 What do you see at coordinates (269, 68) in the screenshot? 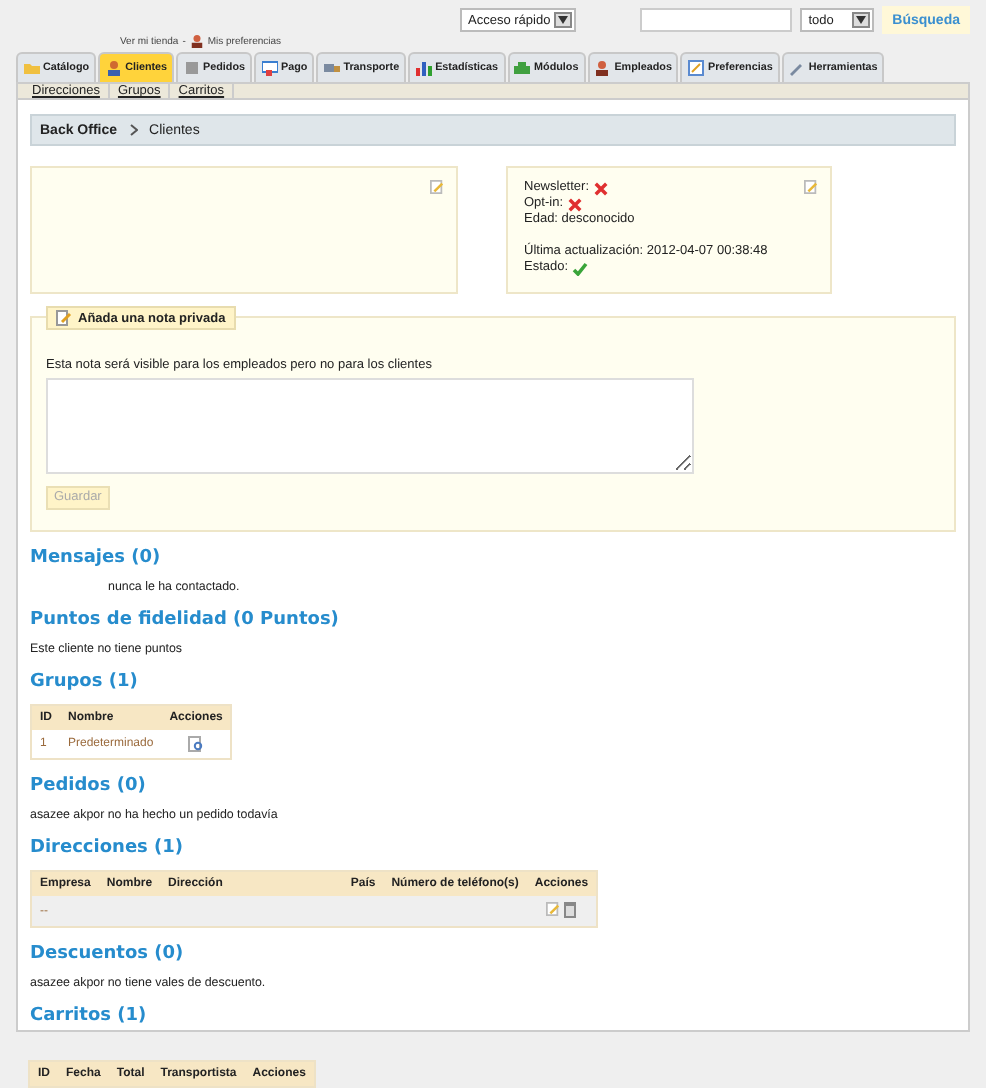
I see `card-icon` at bounding box center [269, 68].